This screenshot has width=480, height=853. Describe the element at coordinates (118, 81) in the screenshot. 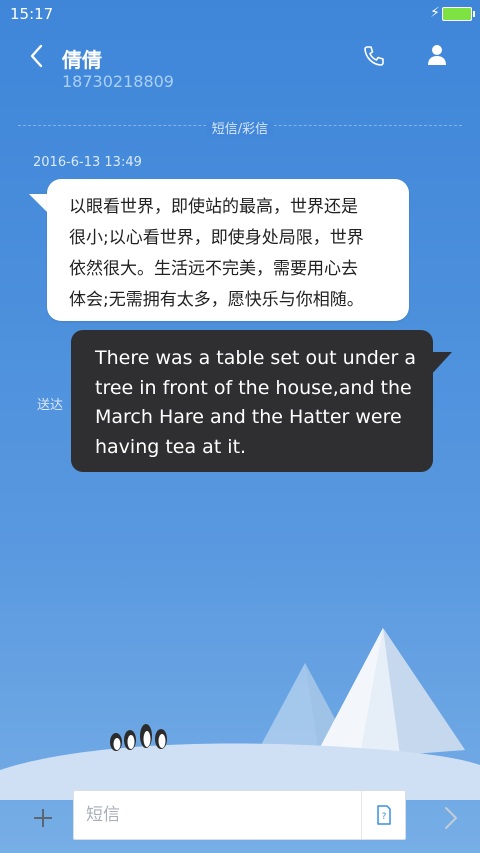

I see `contact-phone: 18730218809` at that location.